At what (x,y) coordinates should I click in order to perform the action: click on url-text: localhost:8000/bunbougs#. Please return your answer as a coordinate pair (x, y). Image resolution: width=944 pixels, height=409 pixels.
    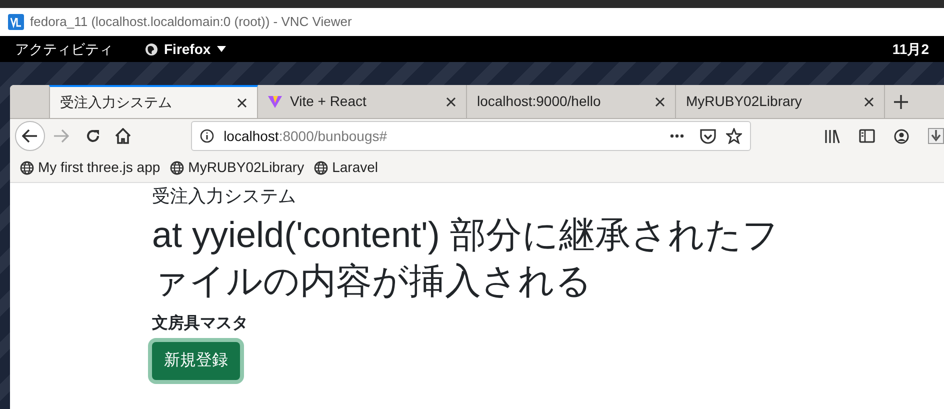
    Looking at the image, I should click on (306, 136).